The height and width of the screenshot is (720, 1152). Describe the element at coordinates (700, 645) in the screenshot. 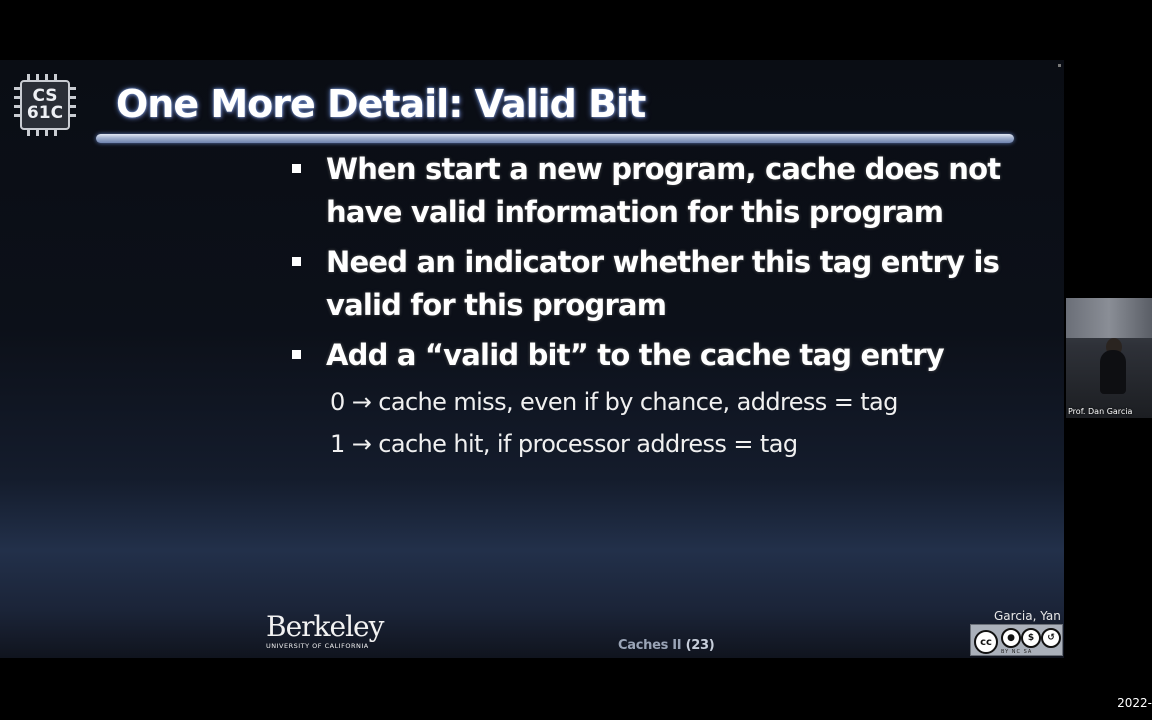

I see `footer-page-number: (23)` at that location.